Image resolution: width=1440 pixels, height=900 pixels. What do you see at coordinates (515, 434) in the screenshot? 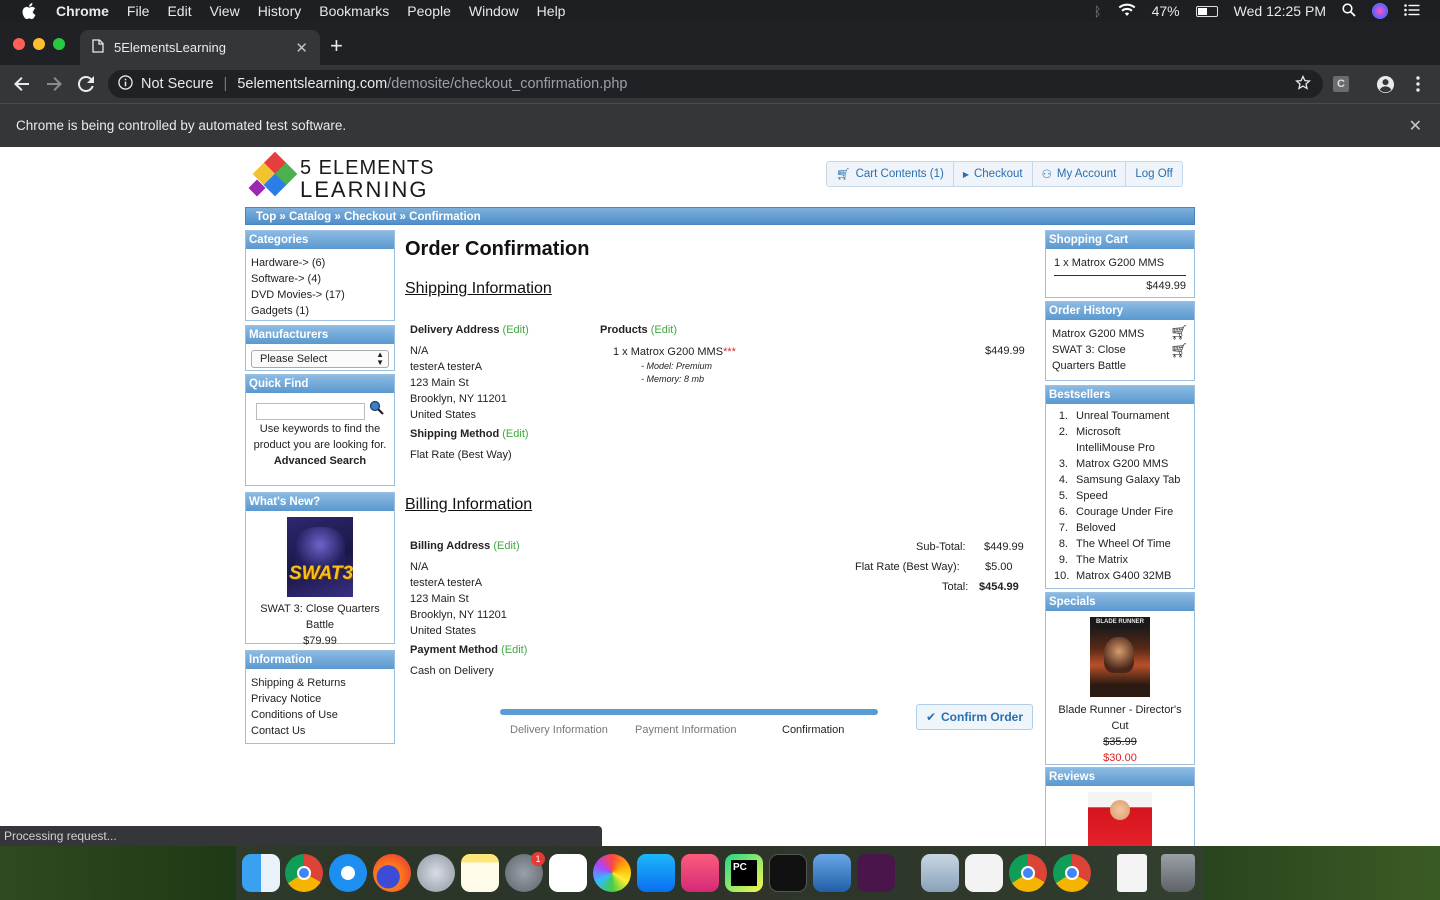
I see `edit-shipping-method-link: (Edit)` at bounding box center [515, 434].